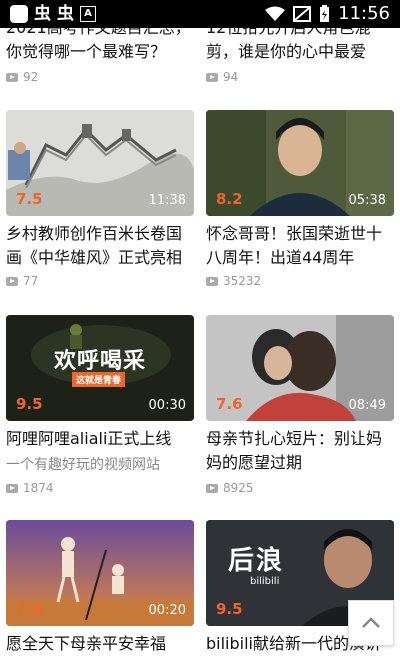  I want to click on video-title: 怀念哥哥！张国荣逝世十八周年！出道44周年, so click(294, 245).